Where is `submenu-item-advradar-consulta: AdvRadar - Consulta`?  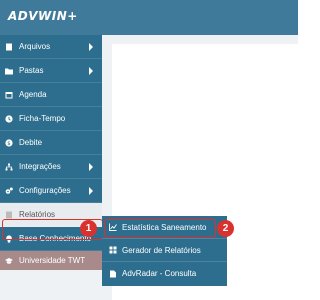
submenu-item-advradar-consulta: AdvRadar - Consulta is located at coordinates (164, 273).